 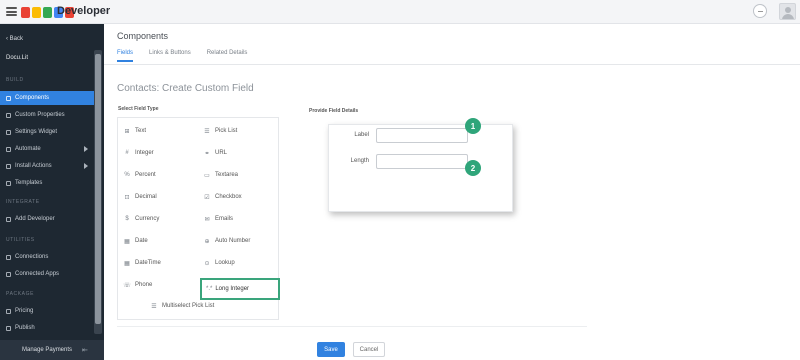 What do you see at coordinates (209, 289) in the screenshot?
I see `long-integer-icon: *.*` at bounding box center [209, 289].